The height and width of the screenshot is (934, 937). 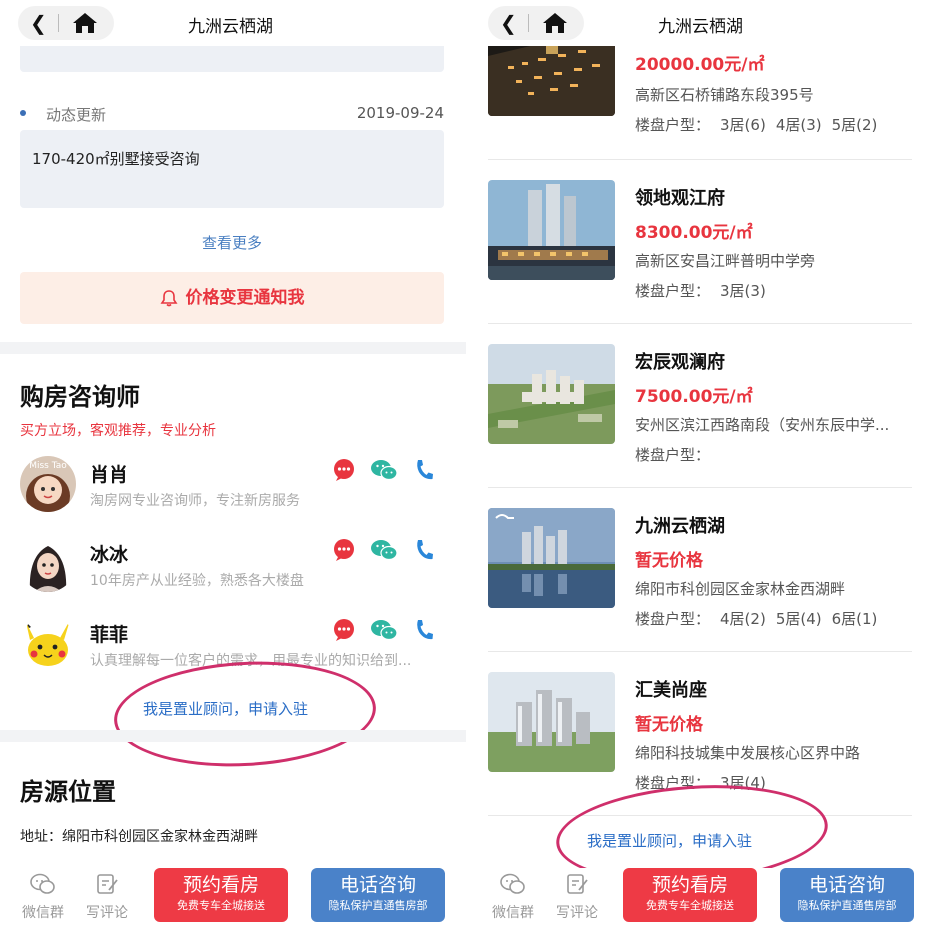 I want to click on nav-header: ❮ 九洲云栖湖, so click(x=703, y=23).